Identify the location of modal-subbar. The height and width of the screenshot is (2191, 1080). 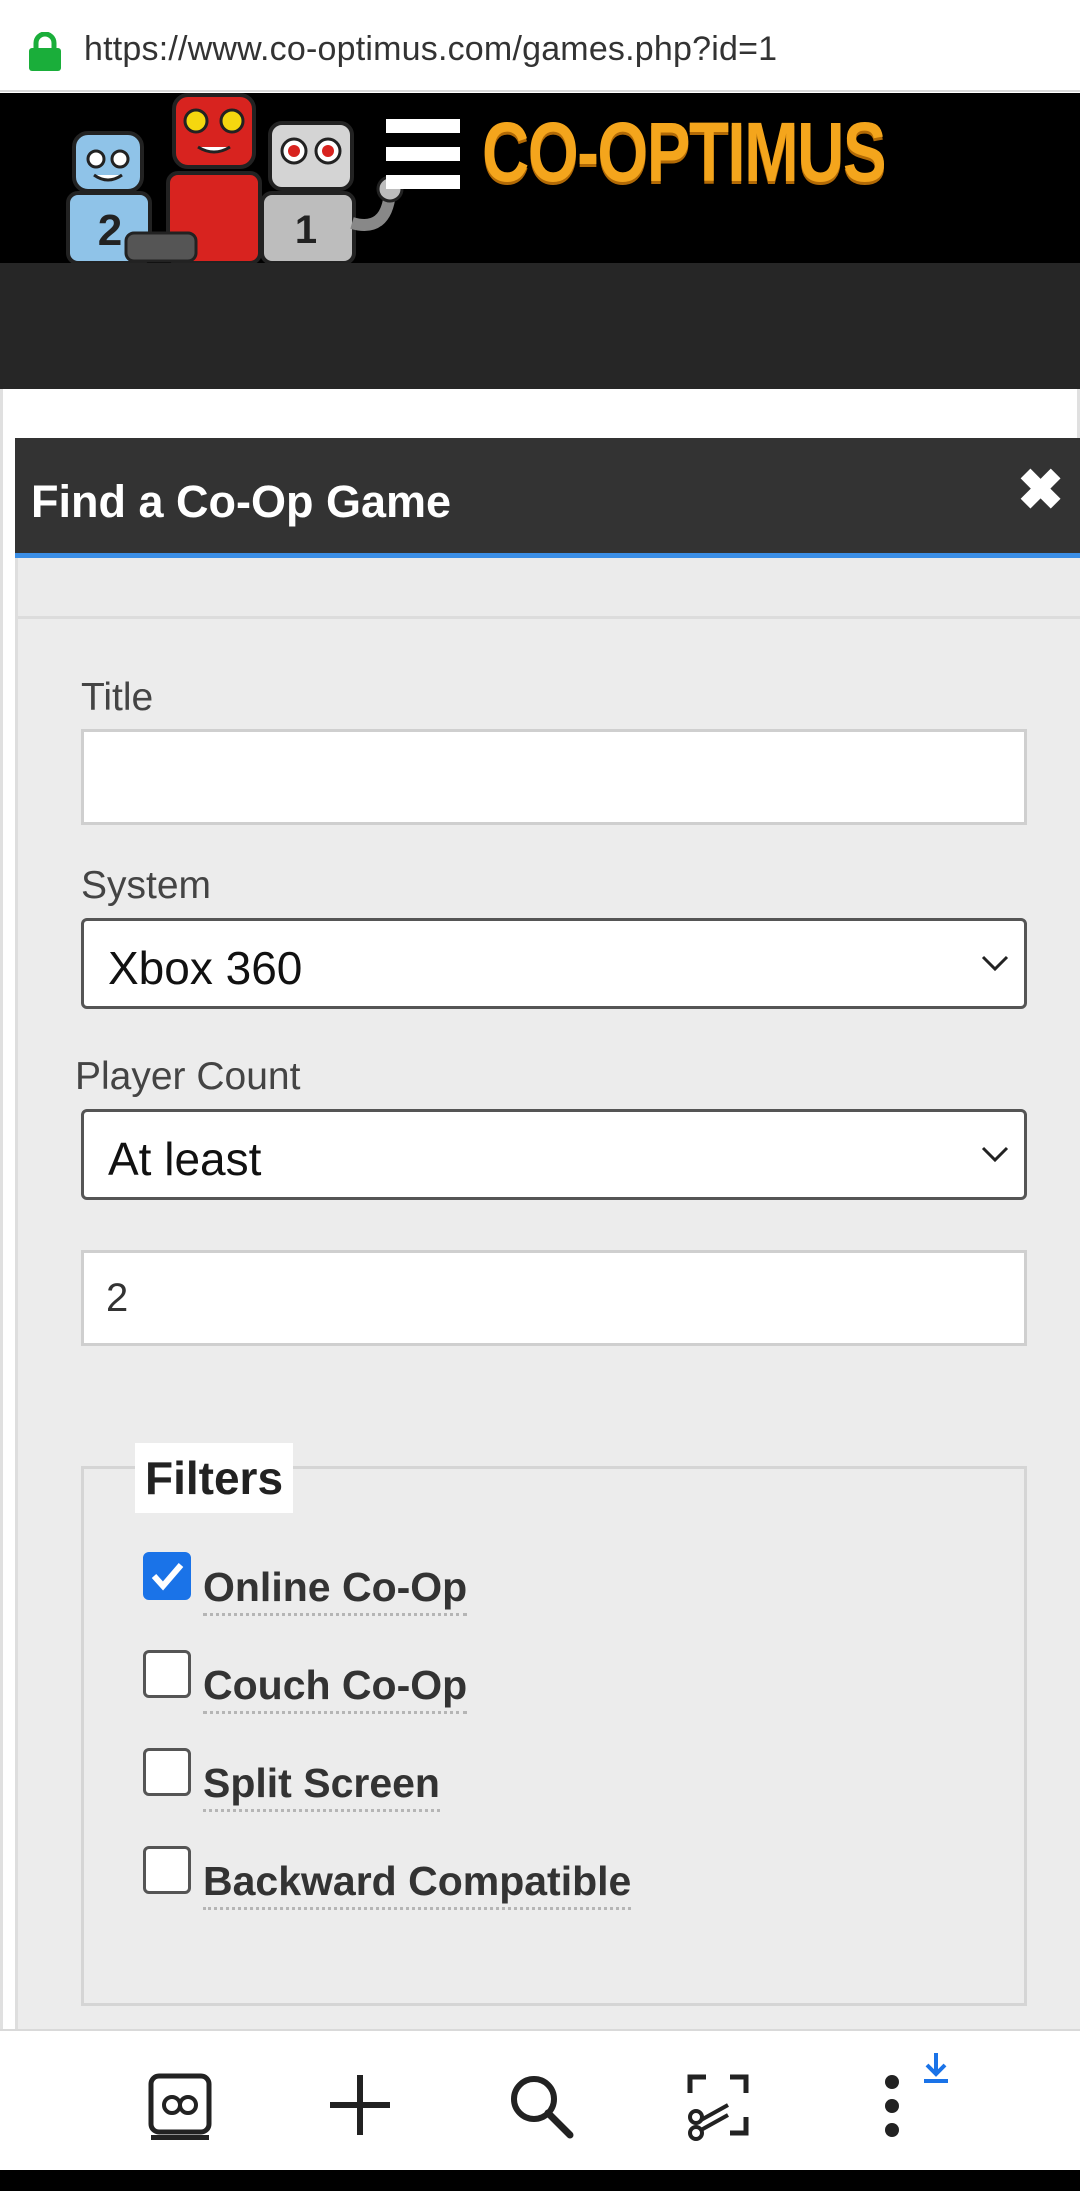
(549, 588).